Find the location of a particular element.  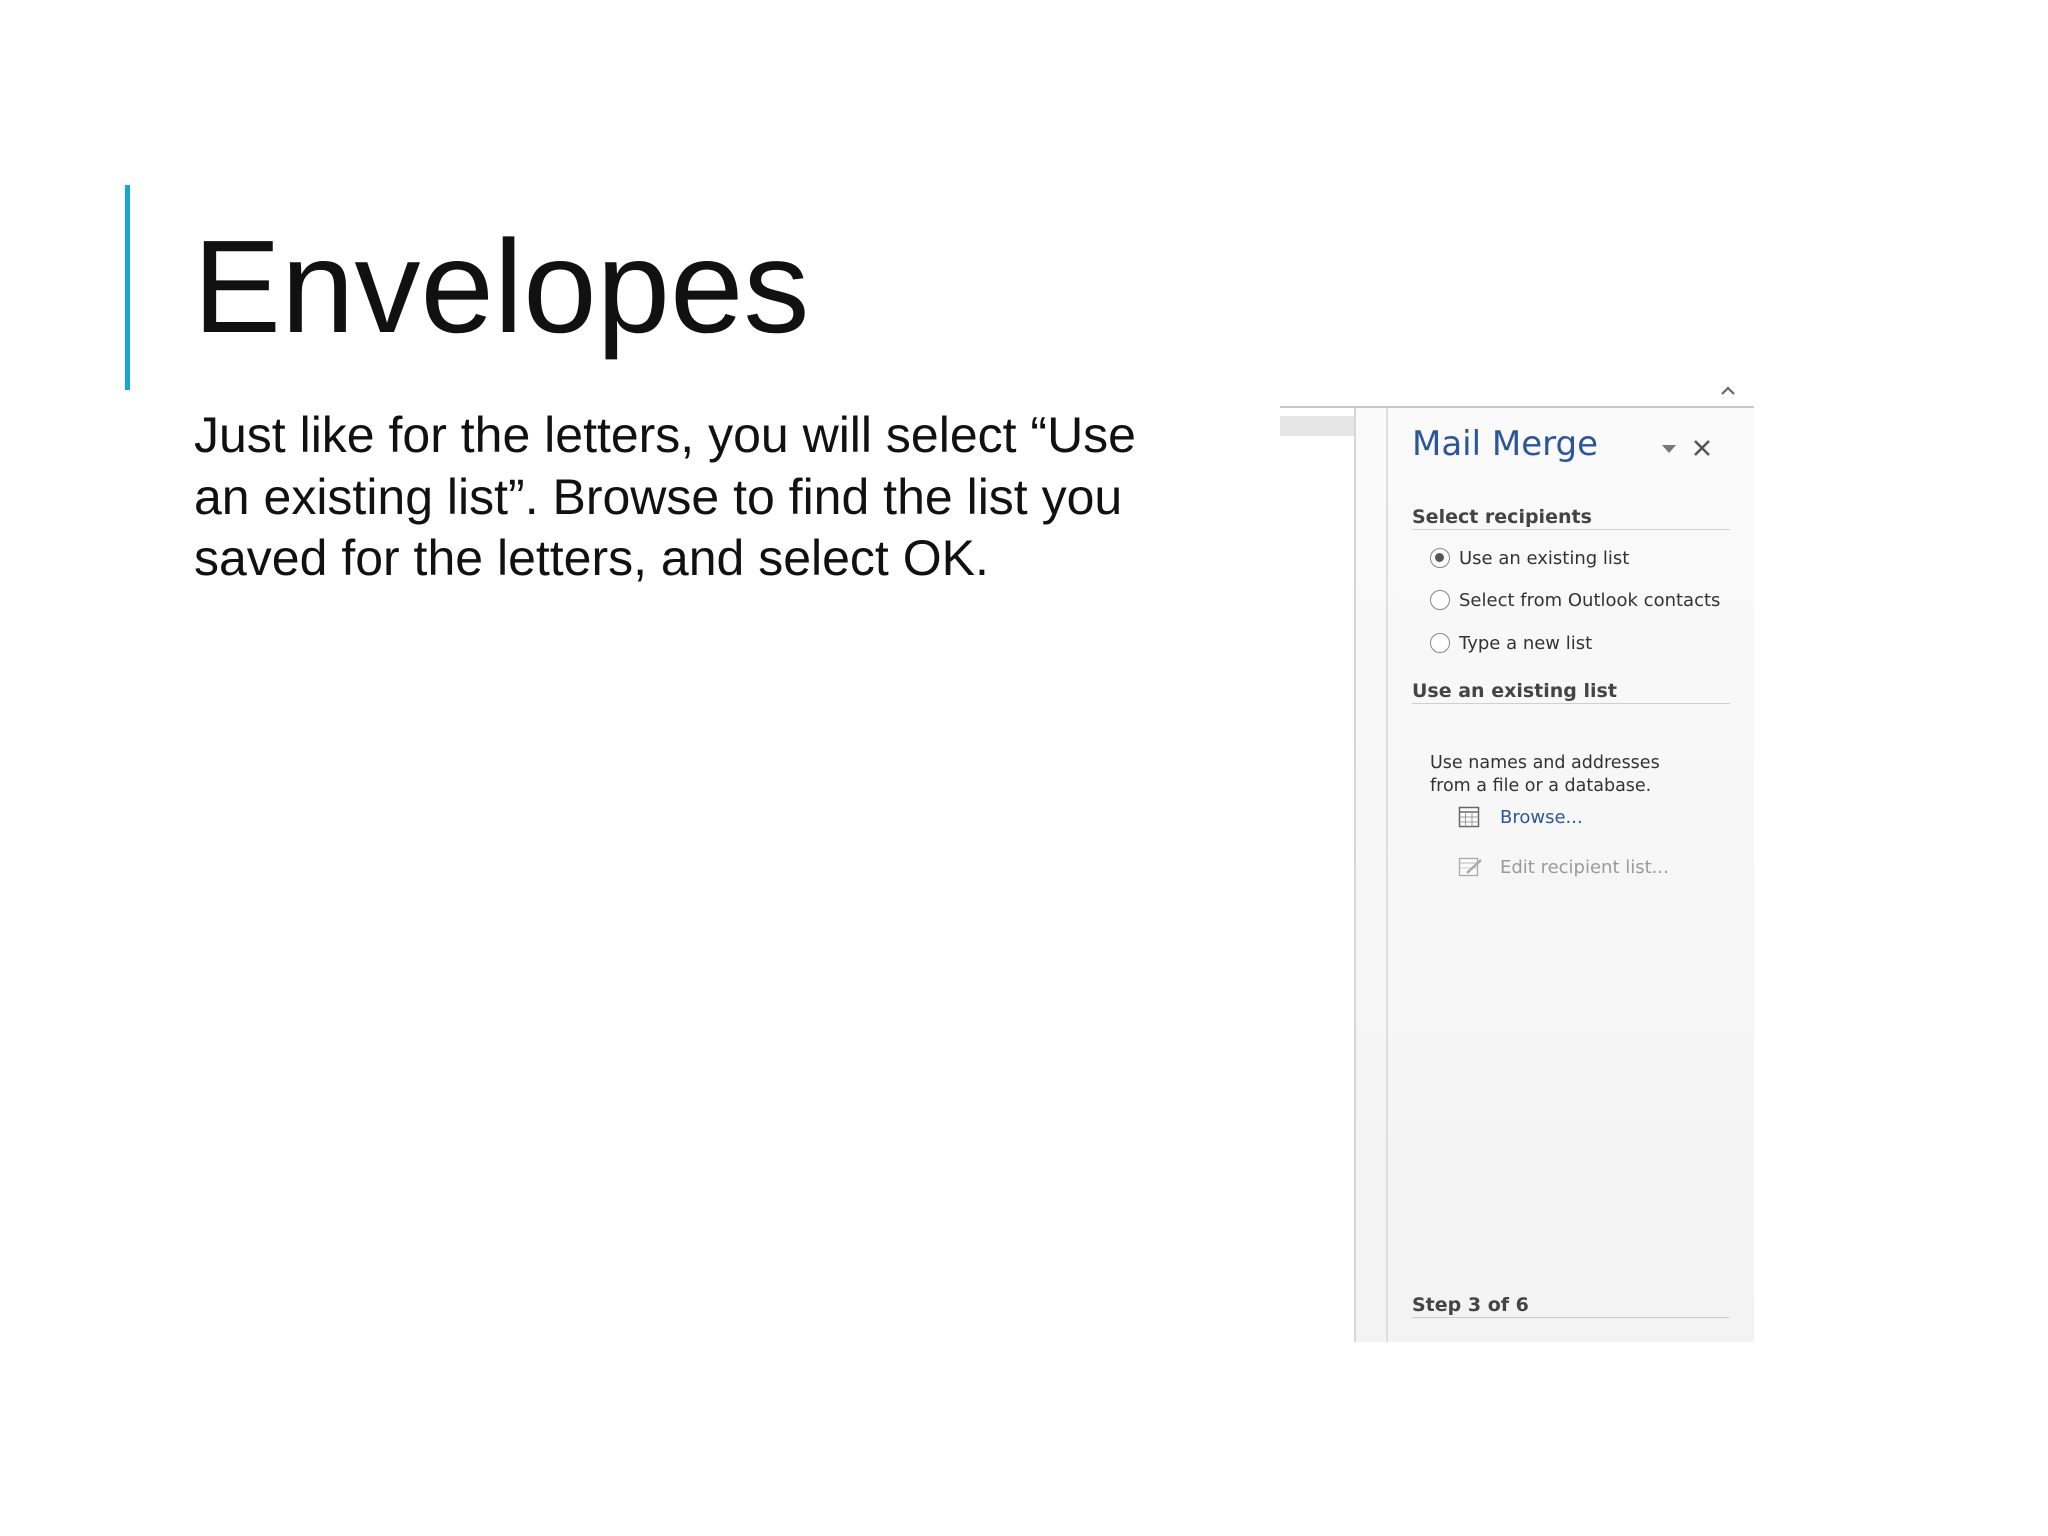

close-icon is located at coordinates (1702, 448).